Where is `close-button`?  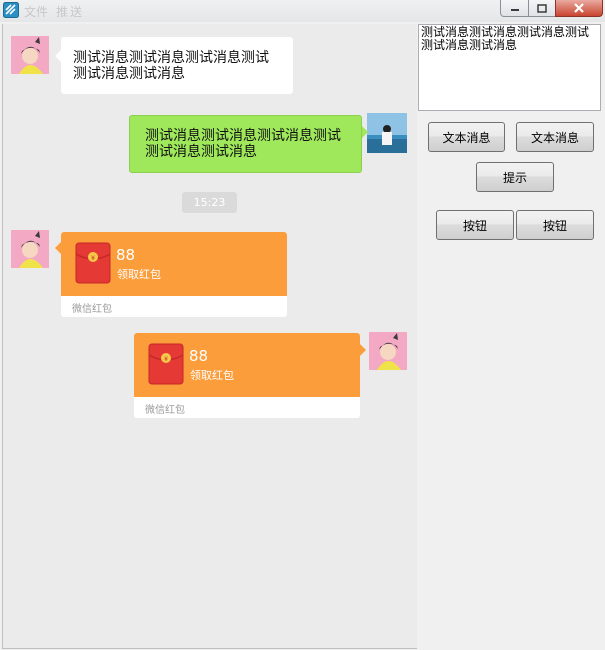 close-button is located at coordinates (579, 8).